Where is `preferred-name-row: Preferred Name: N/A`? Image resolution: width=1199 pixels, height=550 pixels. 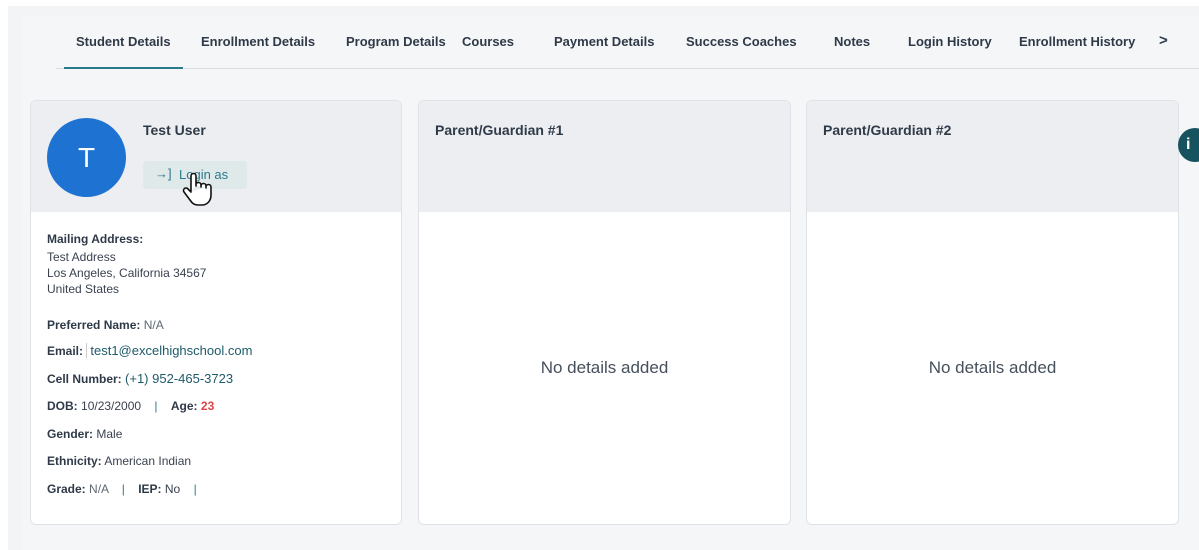
preferred-name-row: Preferred Name: N/A is located at coordinates (105, 325).